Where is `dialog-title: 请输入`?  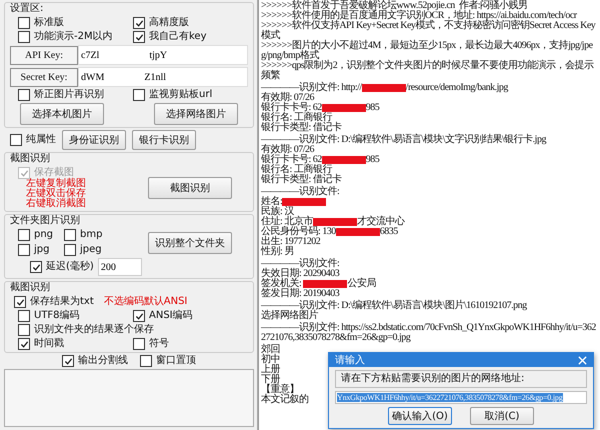 dialog-title: 请输入 is located at coordinates (350, 360).